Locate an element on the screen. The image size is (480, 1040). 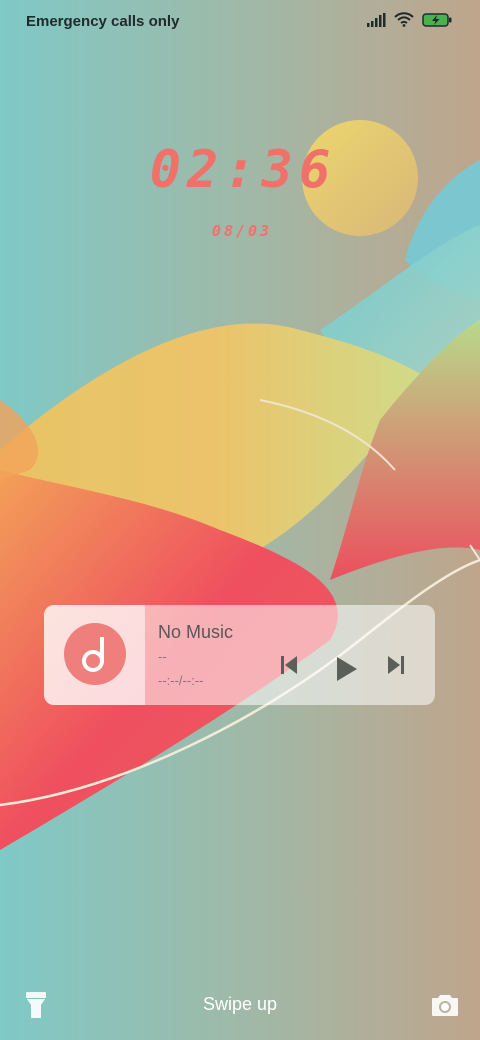
lockscreen-clock: 02:36 is located at coordinates (243, 170).